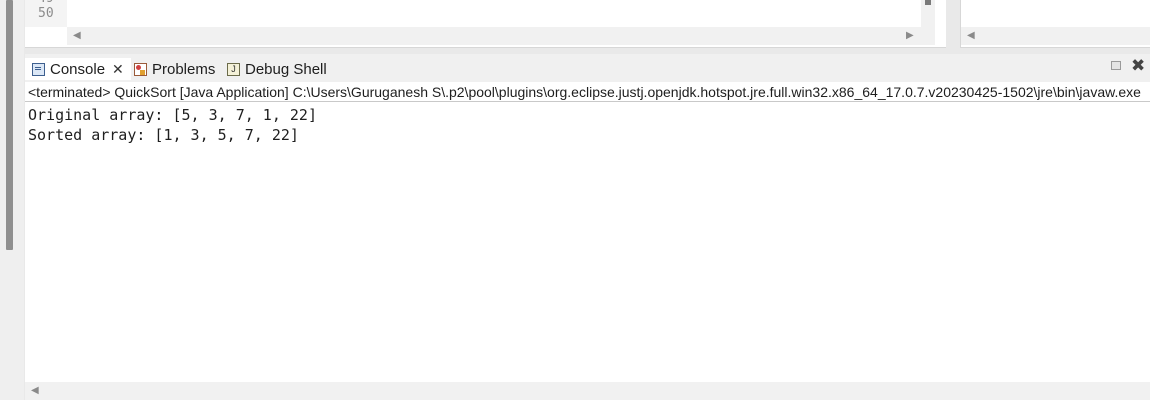 This screenshot has height=400, width=1150. What do you see at coordinates (163, 135) in the screenshot?
I see `output-line: Sorted array: [1, 3, 5, 7, 22]` at bounding box center [163, 135].